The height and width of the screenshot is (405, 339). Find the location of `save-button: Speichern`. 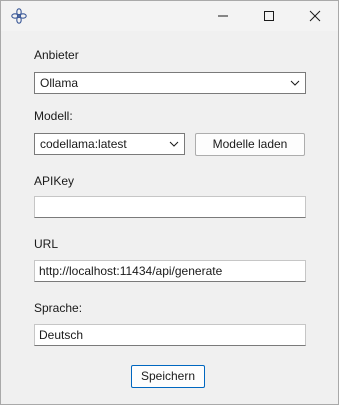

save-button: Speichern is located at coordinates (168, 376).